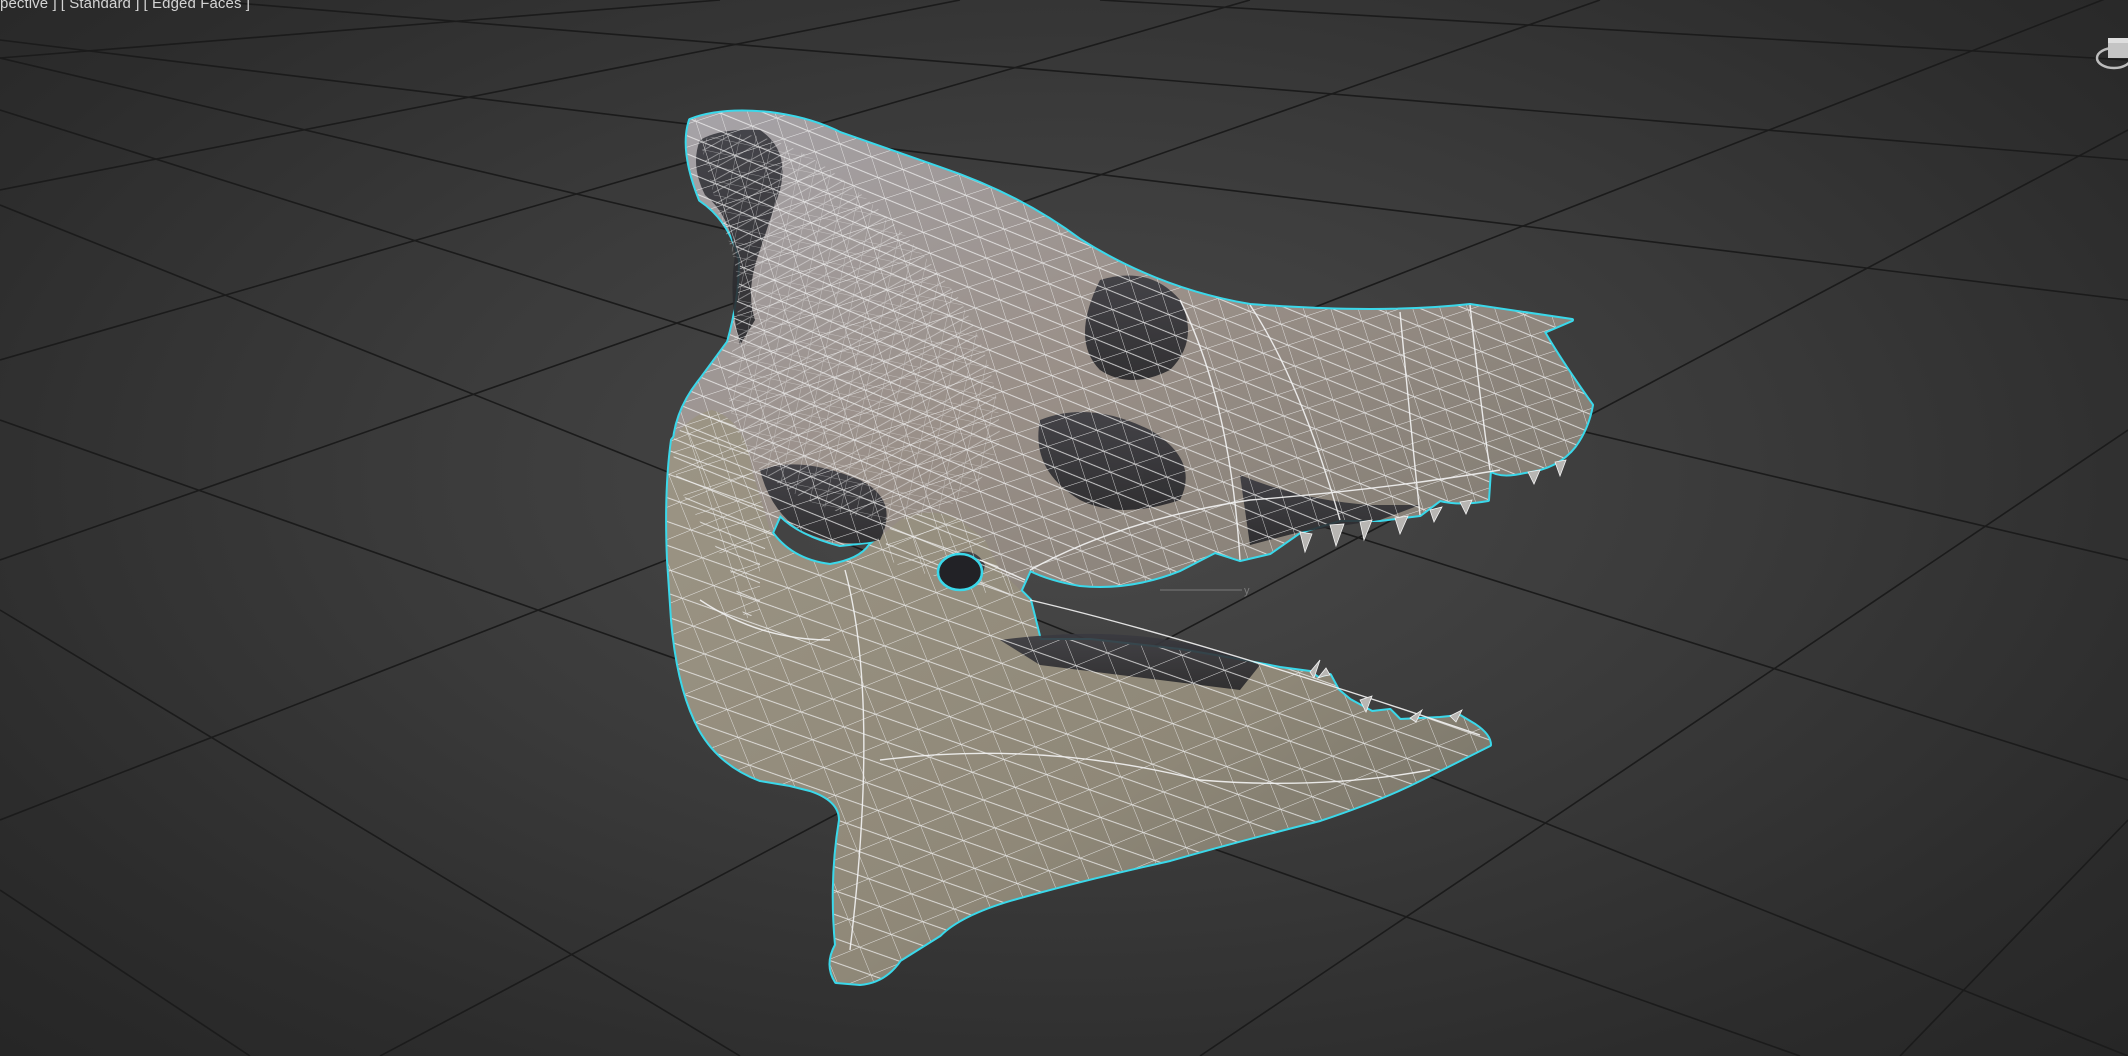 The image size is (2128, 1056). I want to click on viewport-shading-label: [ Standard ], so click(100, 6).